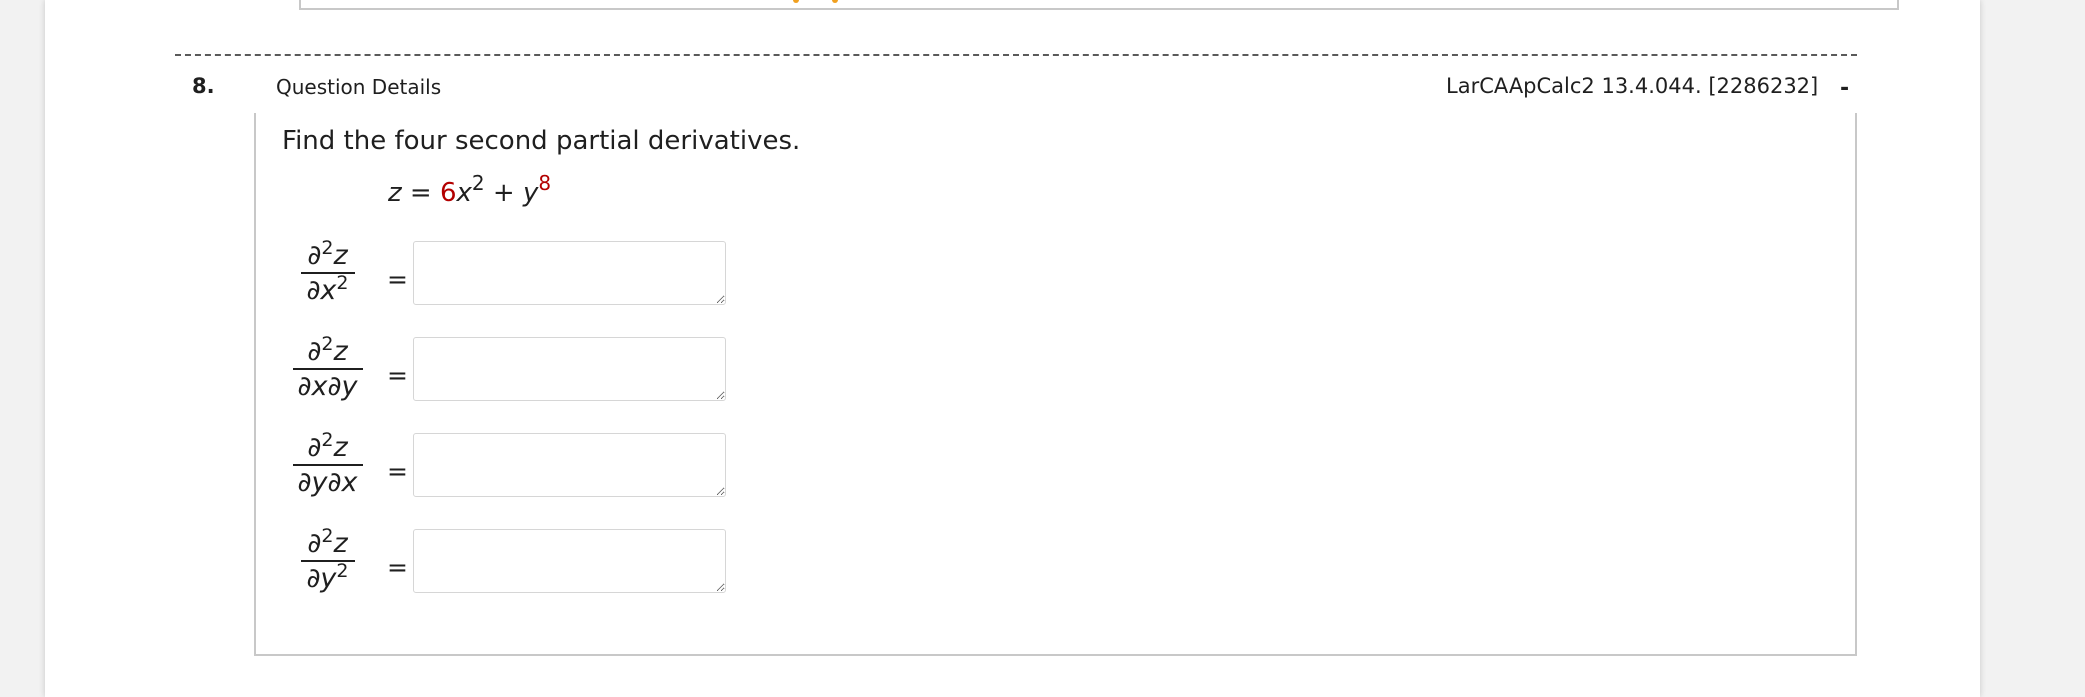  What do you see at coordinates (327, 386) in the screenshot?
I see `fraction-denominator: ∂x∂y` at bounding box center [327, 386].